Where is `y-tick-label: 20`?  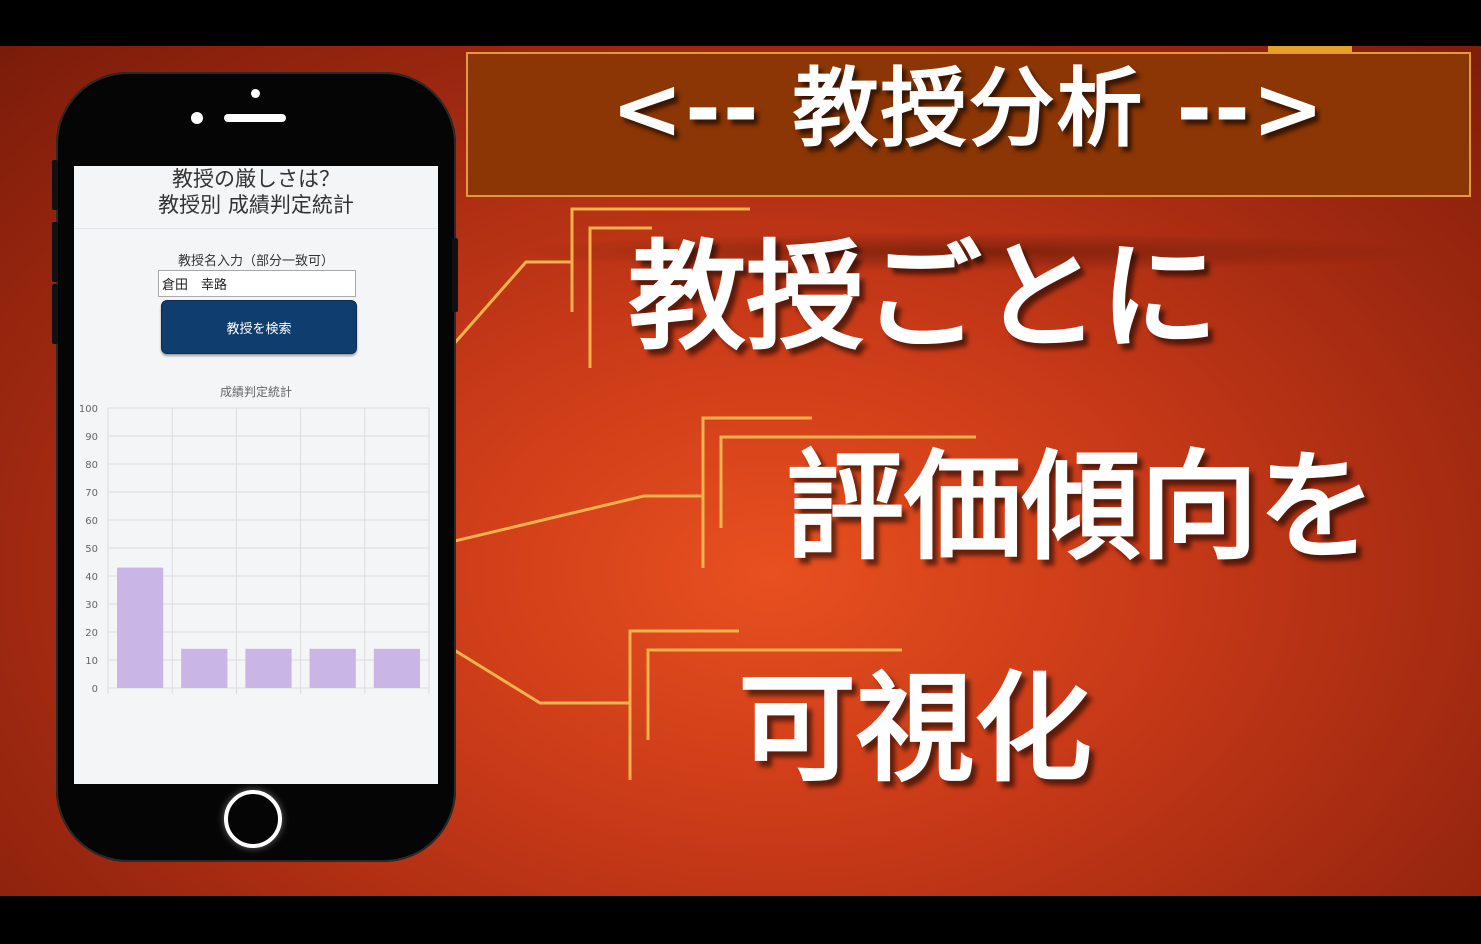 y-tick-label: 20 is located at coordinates (91, 633).